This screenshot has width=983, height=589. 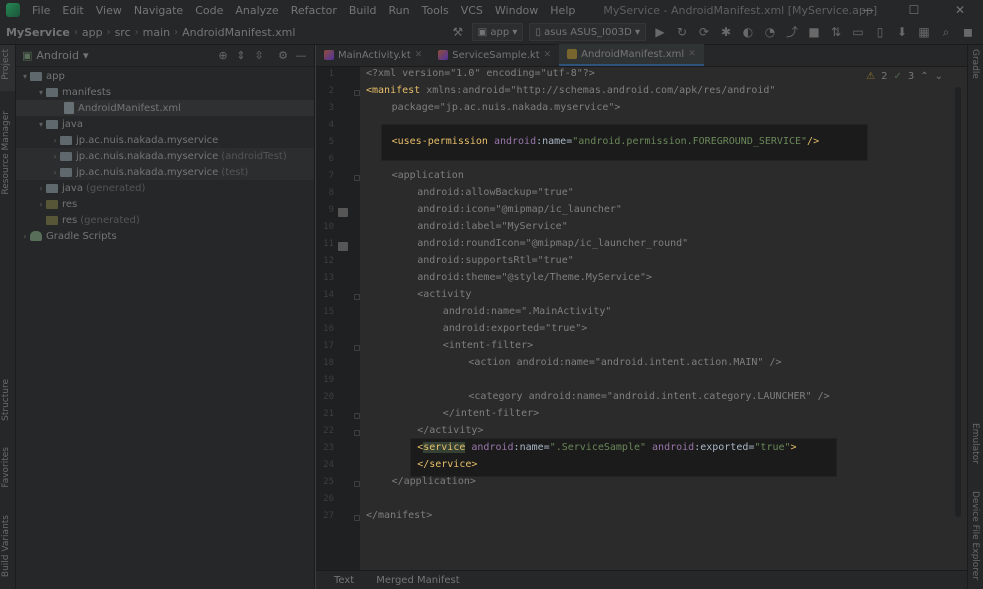 What do you see at coordinates (748, 32) in the screenshot?
I see `coverage-icon: ◐` at bounding box center [748, 32].